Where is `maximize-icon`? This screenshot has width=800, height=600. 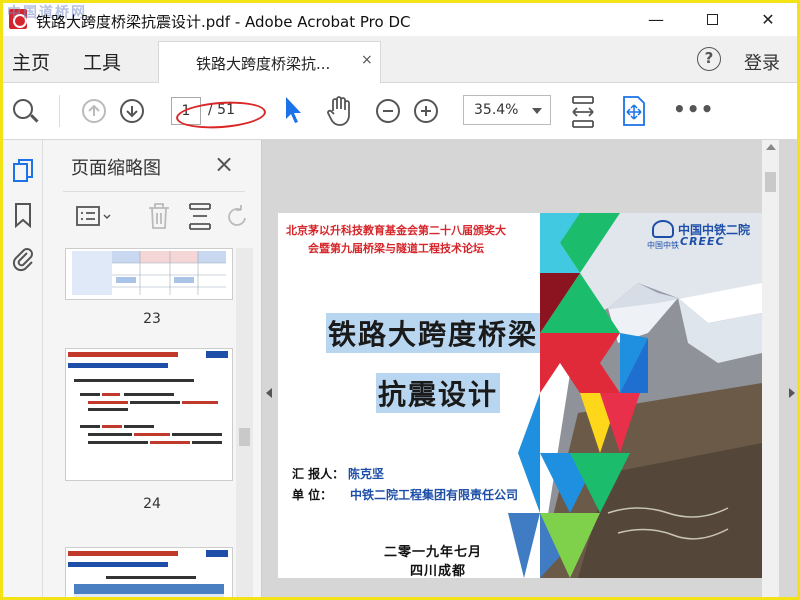 maximize-icon is located at coordinates (712, 19).